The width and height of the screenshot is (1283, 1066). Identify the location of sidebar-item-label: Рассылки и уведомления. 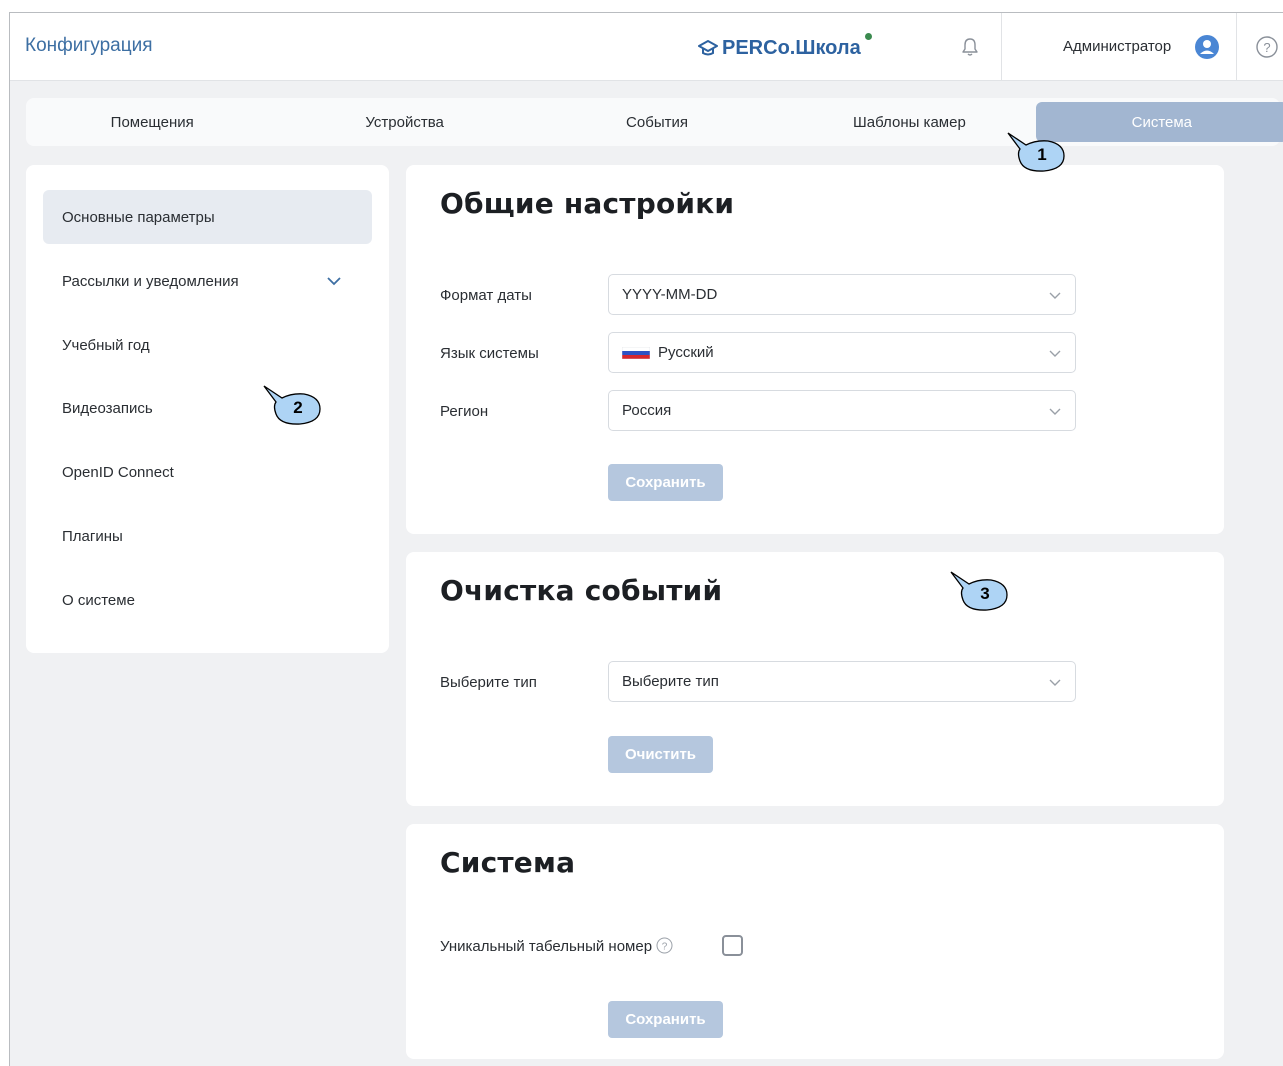
(150, 281).